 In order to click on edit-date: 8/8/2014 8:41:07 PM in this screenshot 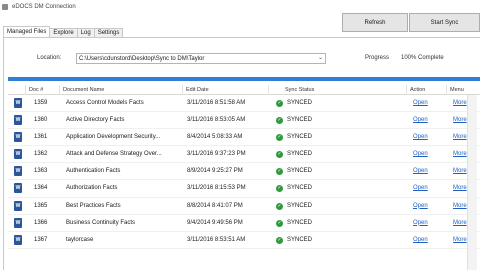, I will do `click(215, 205)`.